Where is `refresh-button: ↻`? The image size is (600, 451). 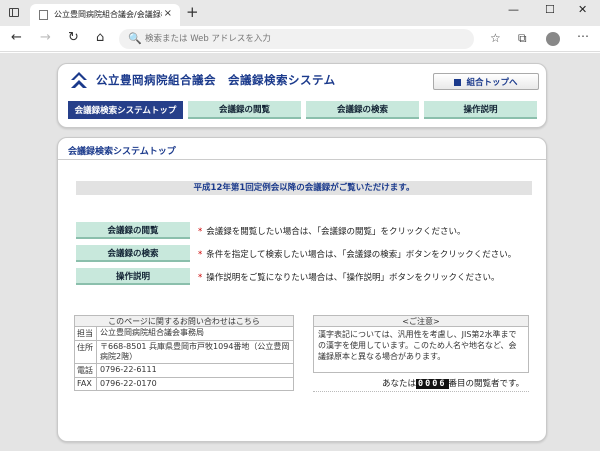 refresh-button: ↻ is located at coordinates (73, 37).